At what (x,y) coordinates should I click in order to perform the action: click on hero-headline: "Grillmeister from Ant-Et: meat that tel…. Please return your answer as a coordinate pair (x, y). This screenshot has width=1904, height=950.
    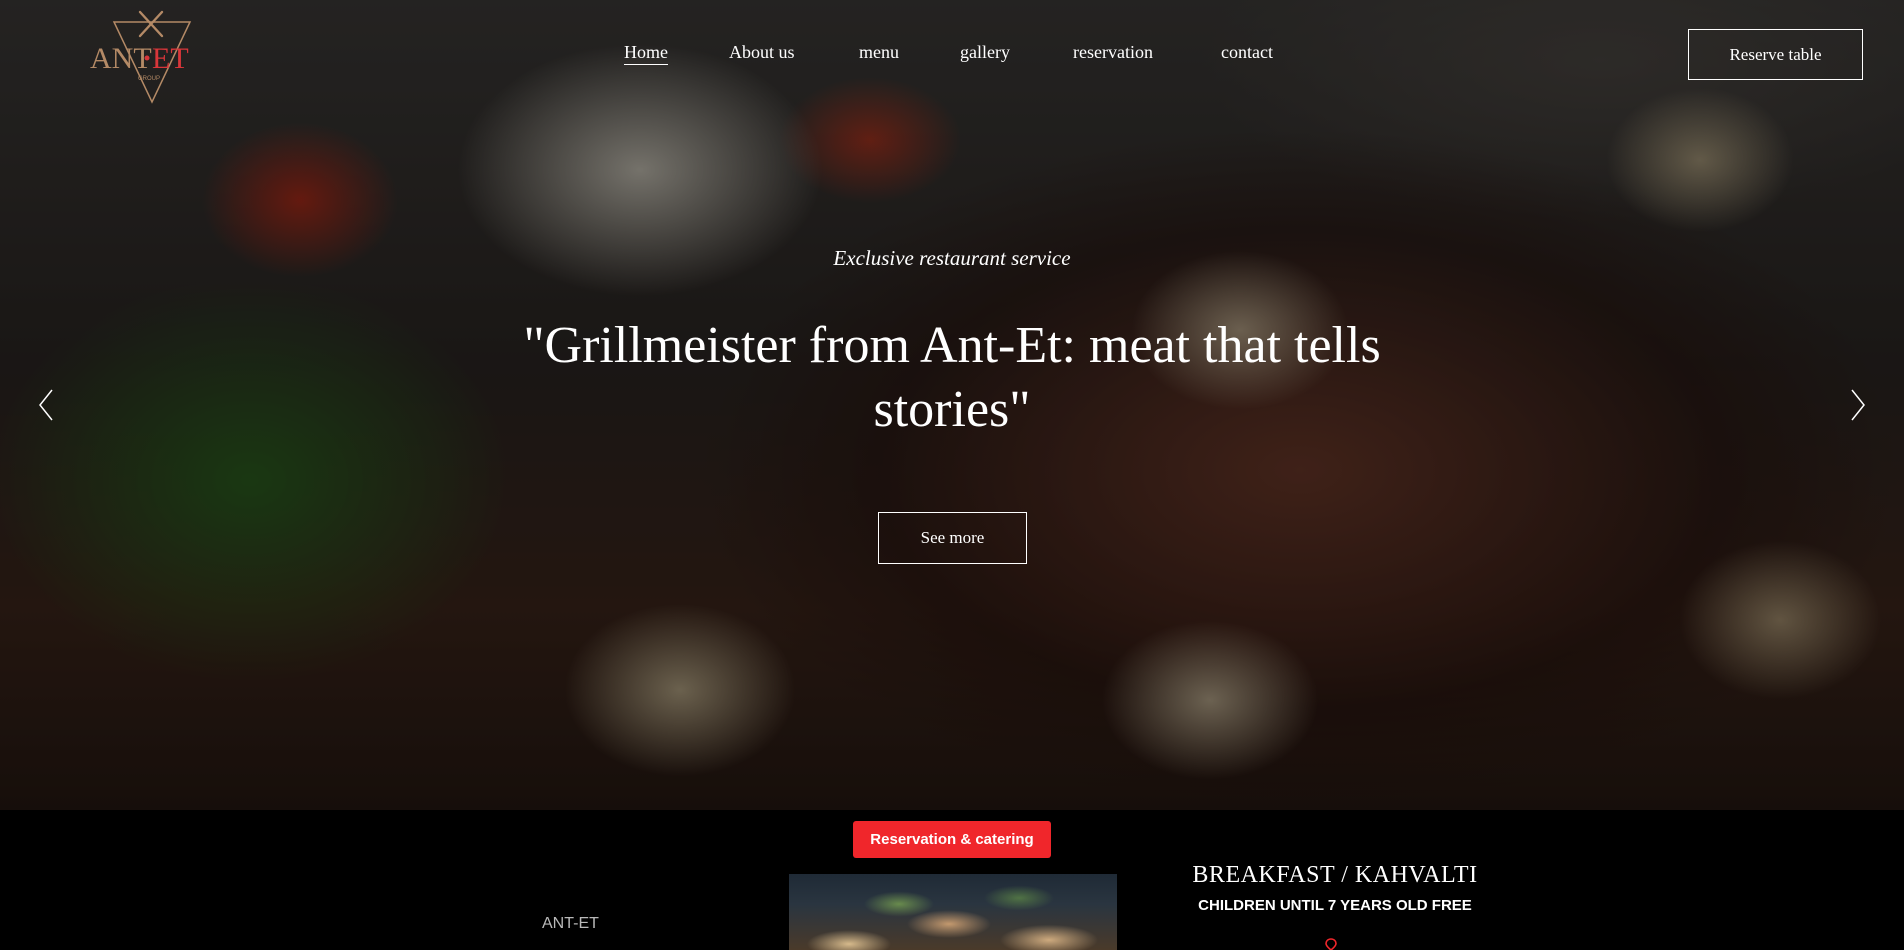
    Looking at the image, I should click on (952, 377).